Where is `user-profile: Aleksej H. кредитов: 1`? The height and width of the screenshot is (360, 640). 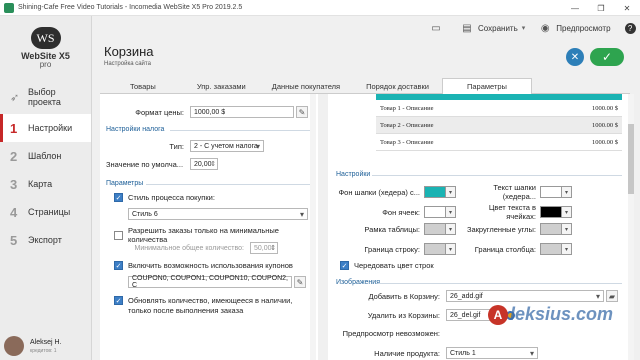
user-profile: Aleksej H. кредитов: 1 is located at coordinates (33, 346).